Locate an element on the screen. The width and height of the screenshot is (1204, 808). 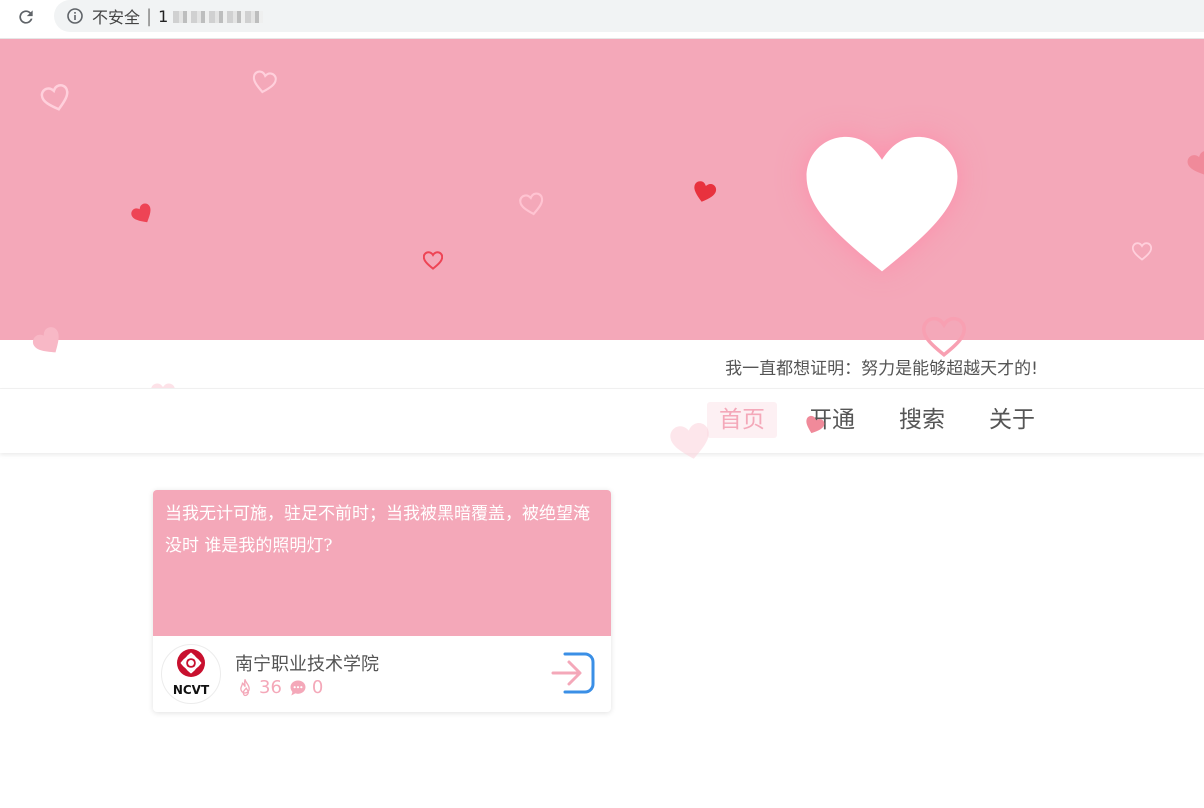
school-name: 南宁职业技术学院 is located at coordinates (307, 663).